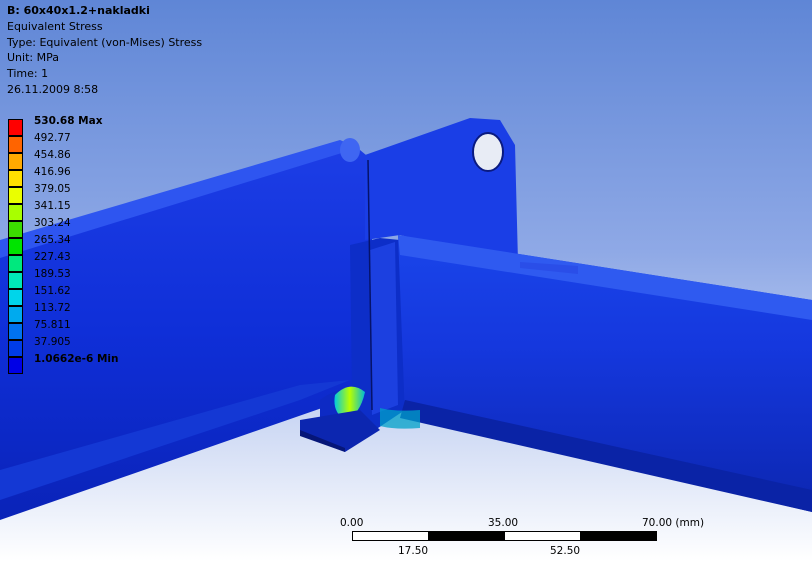 This screenshot has height=561, width=812. Describe the element at coordinates (52, 240) in the screenshot. I see `legend-label: 265.34` at that location.